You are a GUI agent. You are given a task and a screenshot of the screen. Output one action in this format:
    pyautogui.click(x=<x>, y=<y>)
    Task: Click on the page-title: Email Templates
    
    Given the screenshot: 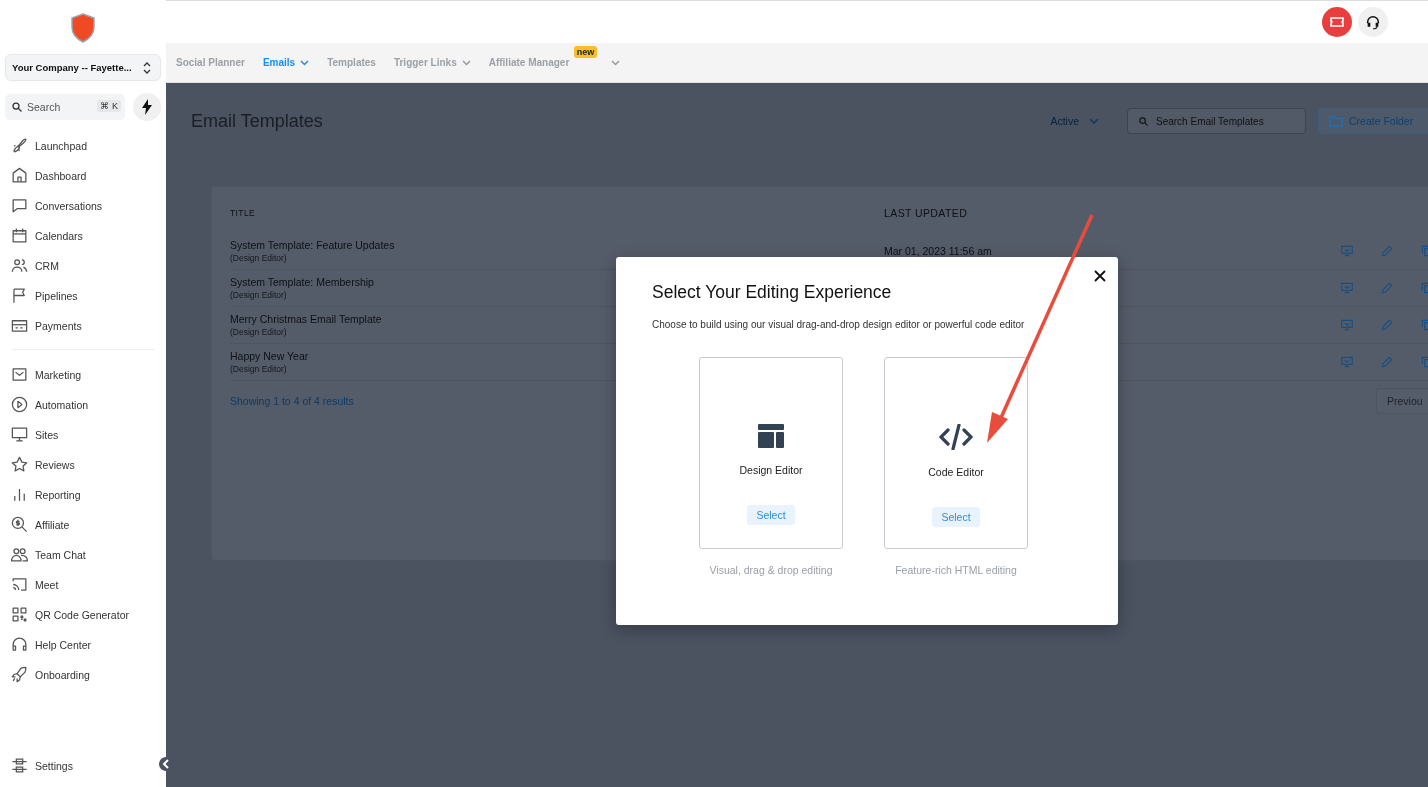 What is the action you would take?
    pyautogui.click(x=257, y=121)
    